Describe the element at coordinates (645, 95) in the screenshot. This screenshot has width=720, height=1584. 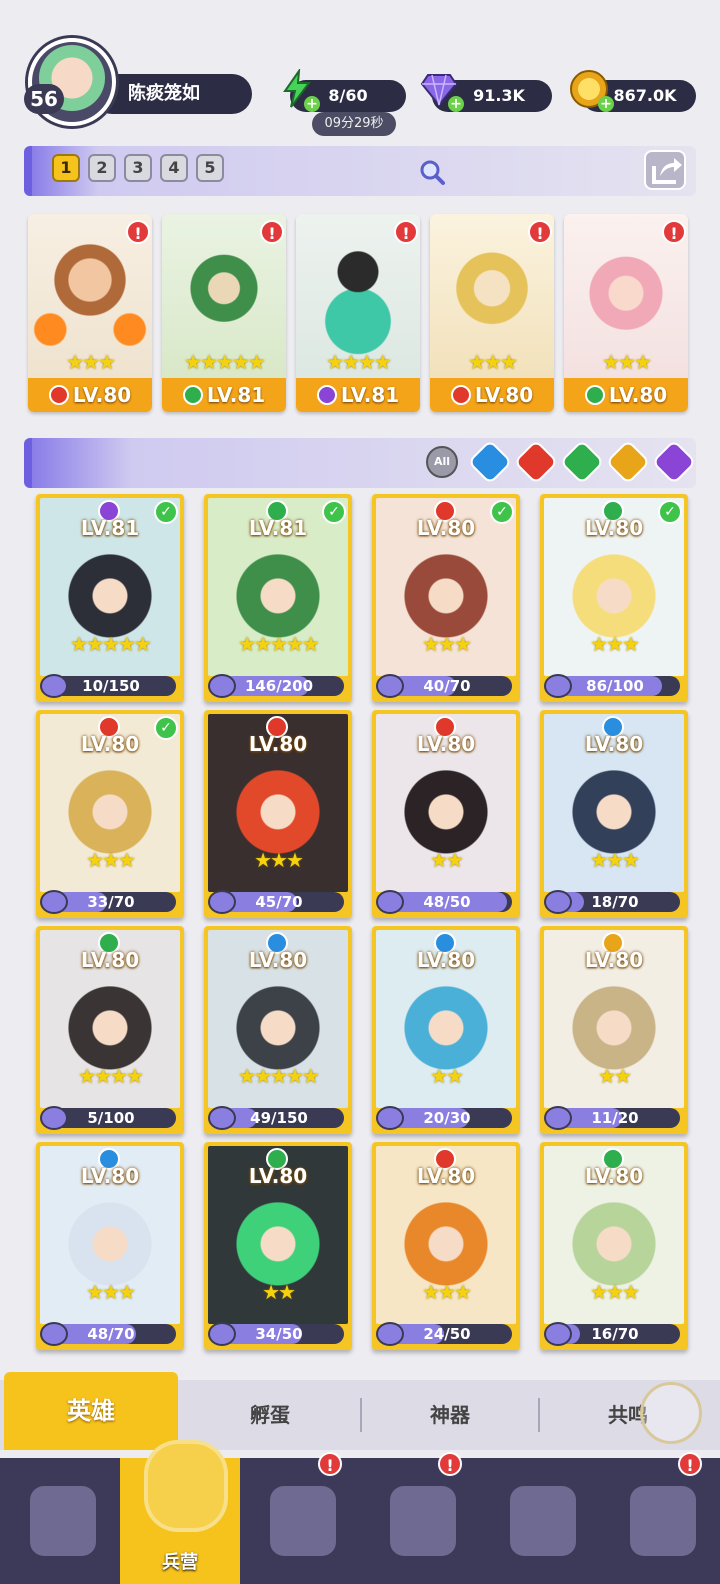
I see `coins-value: 867.0K` at that location.